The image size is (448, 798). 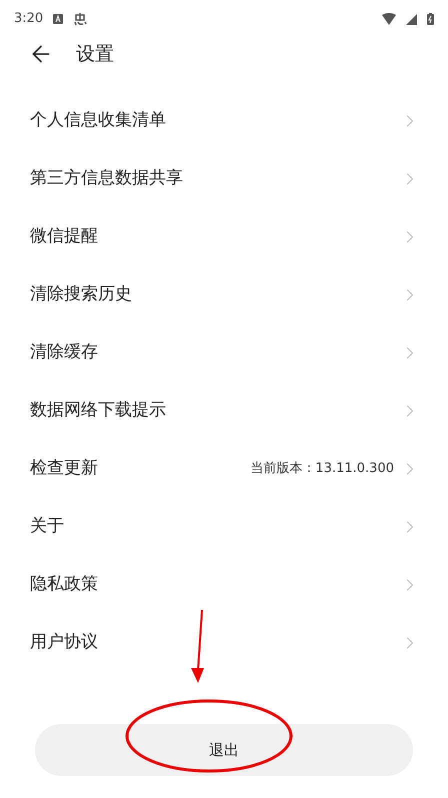 What do you see at coordinates (98, 410) in the screenshot?
I see `item-label: 数据网络下载提示` at bounding box center [98, 410].